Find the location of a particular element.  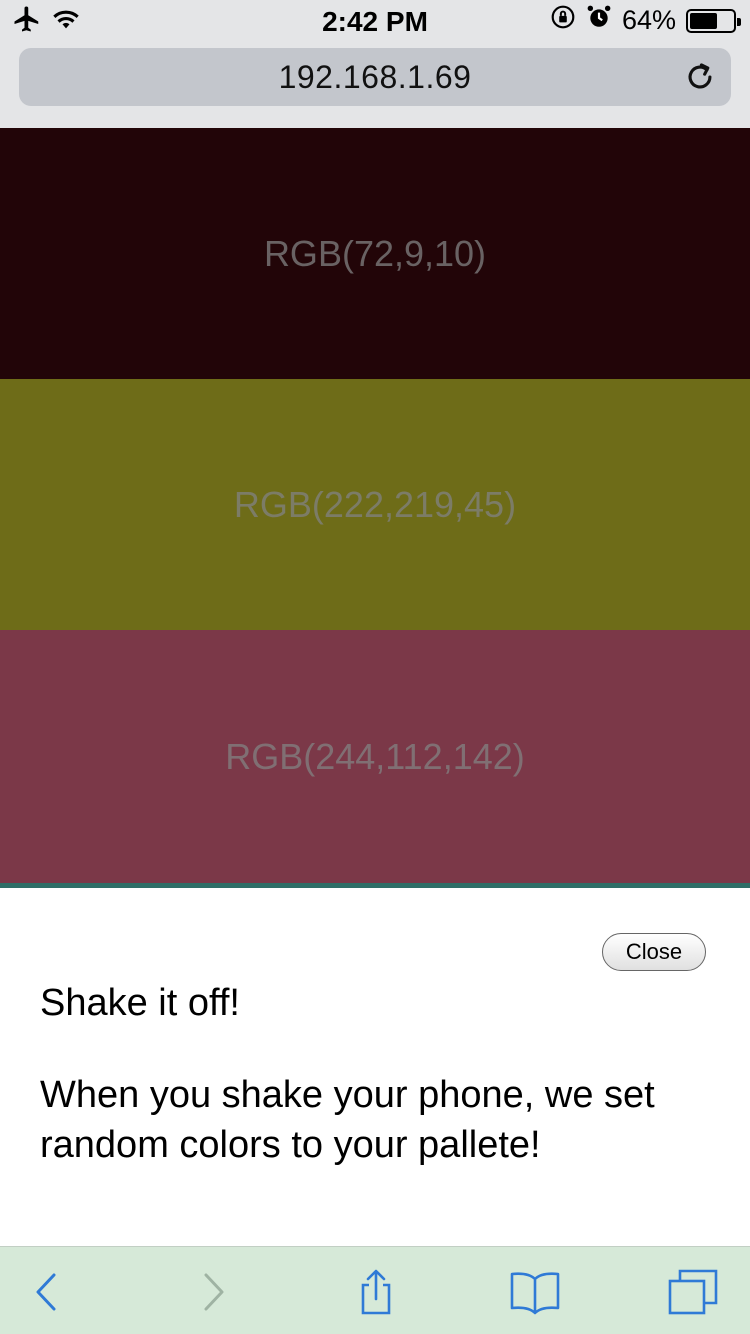

swatch-label: RGB(244,112,142) is located at coordinates (375, 756).